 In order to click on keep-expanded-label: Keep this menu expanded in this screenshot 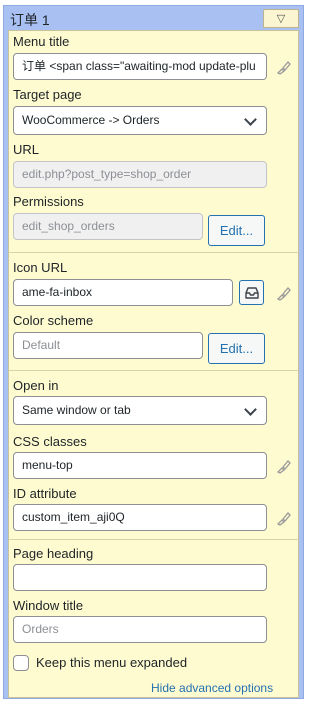, I will do `click(112, 662)`.